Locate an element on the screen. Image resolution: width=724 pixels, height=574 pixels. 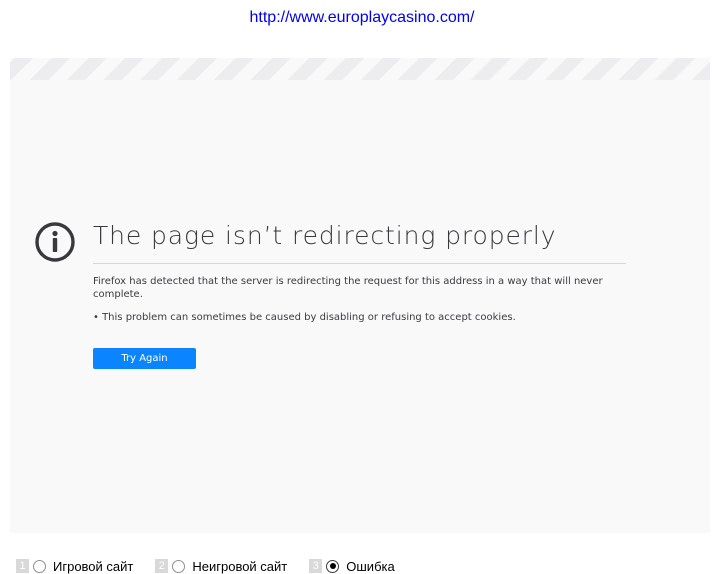
option-error: 3 Ошибка is located at coordinates (352, 566).